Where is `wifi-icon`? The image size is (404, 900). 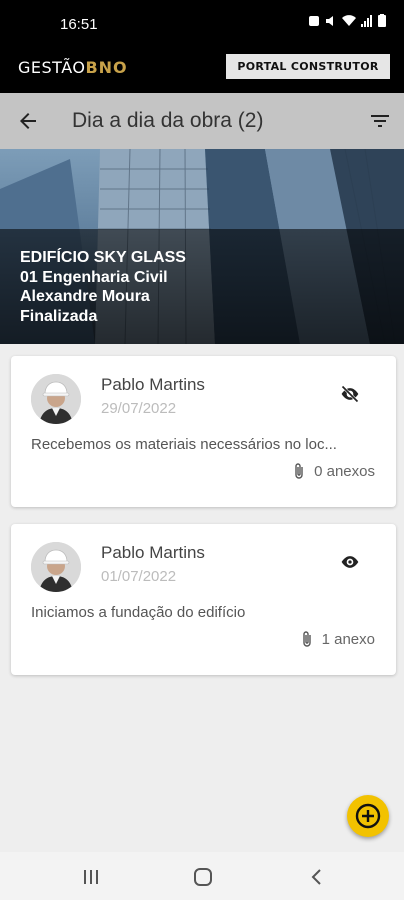
wifi-icon is located at coordinates (349, 20).